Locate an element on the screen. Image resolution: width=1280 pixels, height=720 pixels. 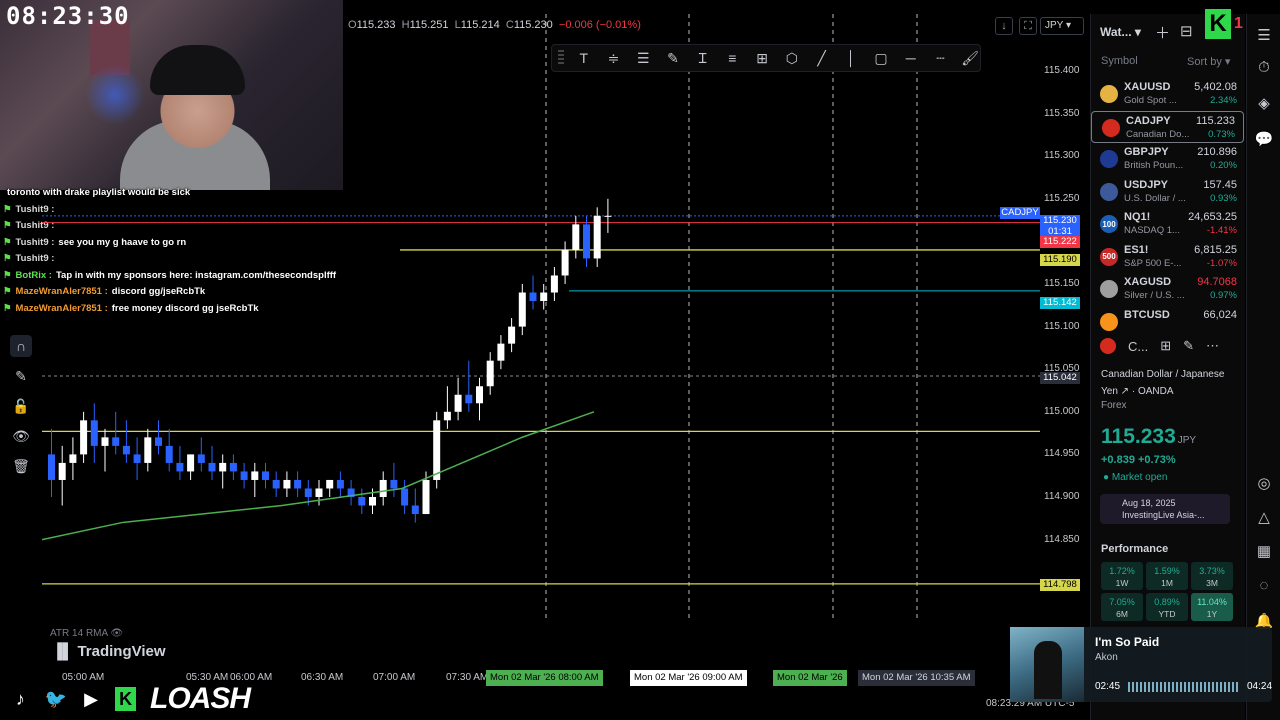
watchlist-chg: 0.20% is located at coordinates (1223, 165).